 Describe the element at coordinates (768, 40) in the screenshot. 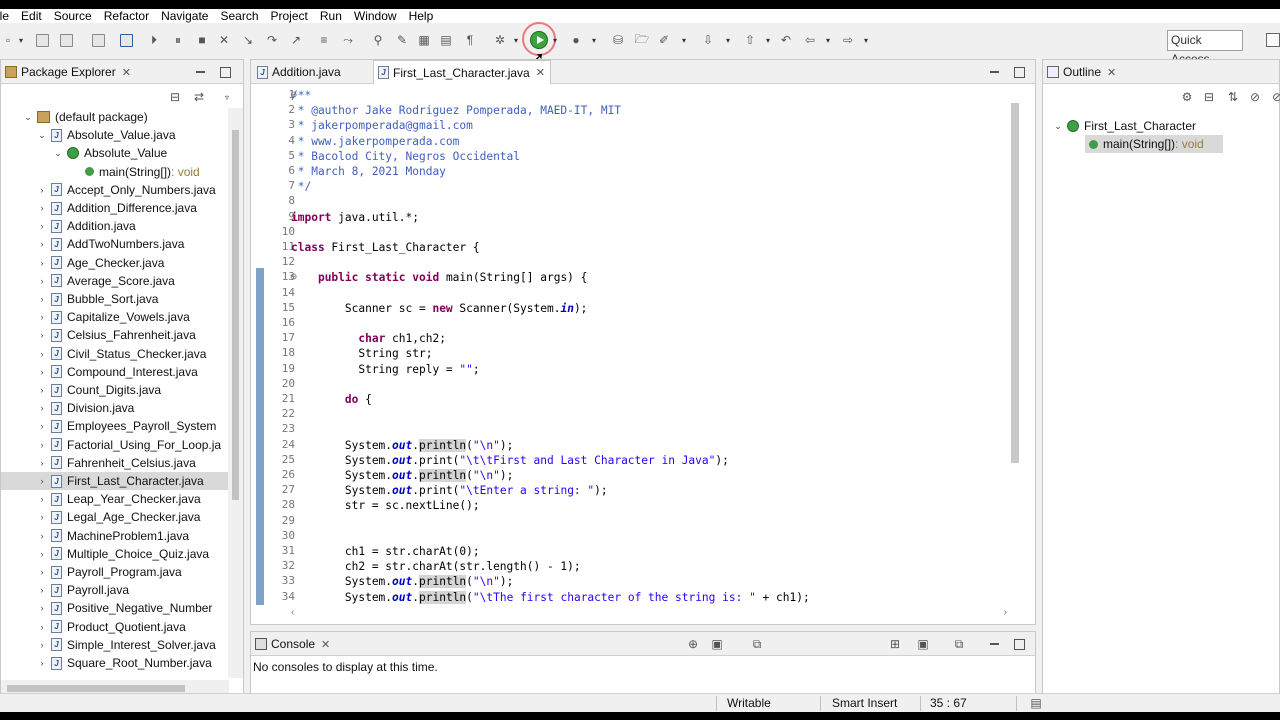

I see `prev-annotation-dropdown-icon: ▾` at that location.